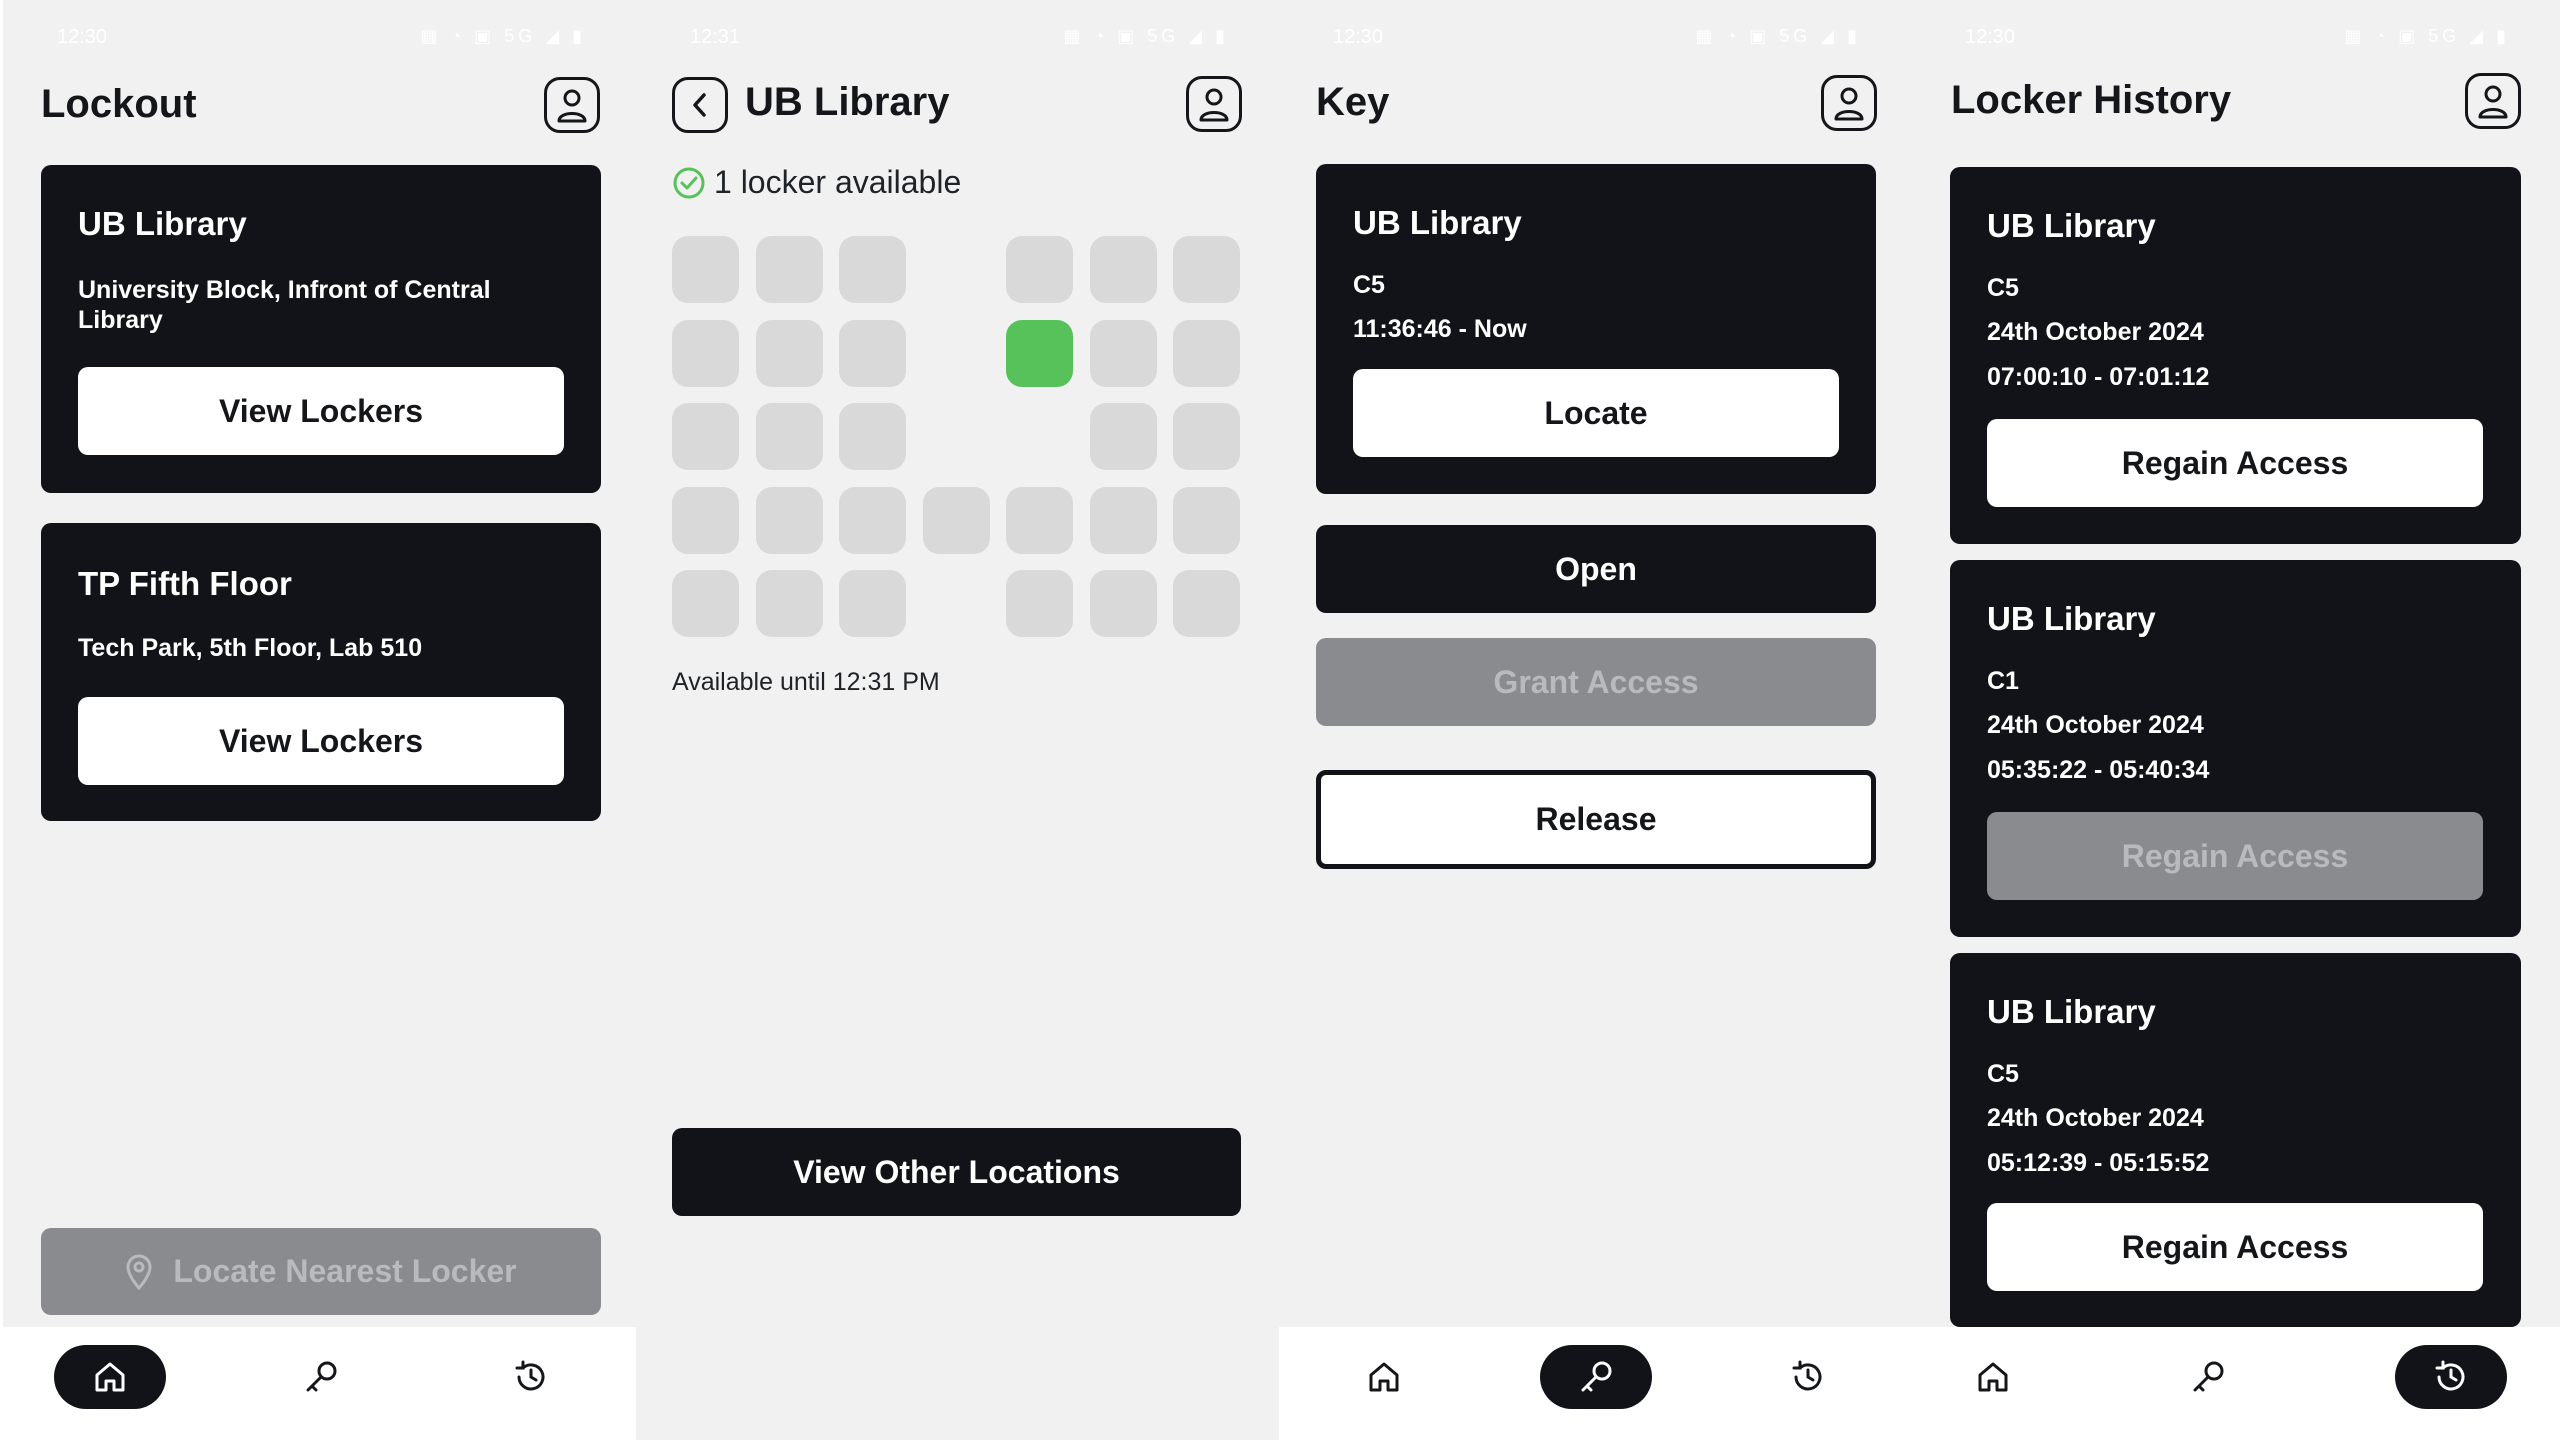 Image resolution: width=2560 pixels, height=1440 pixels. What do you see at coordinates (1369, 285) in the screenshot?
I see `key-locker-id: C5` at bounding box center [1369, 285].